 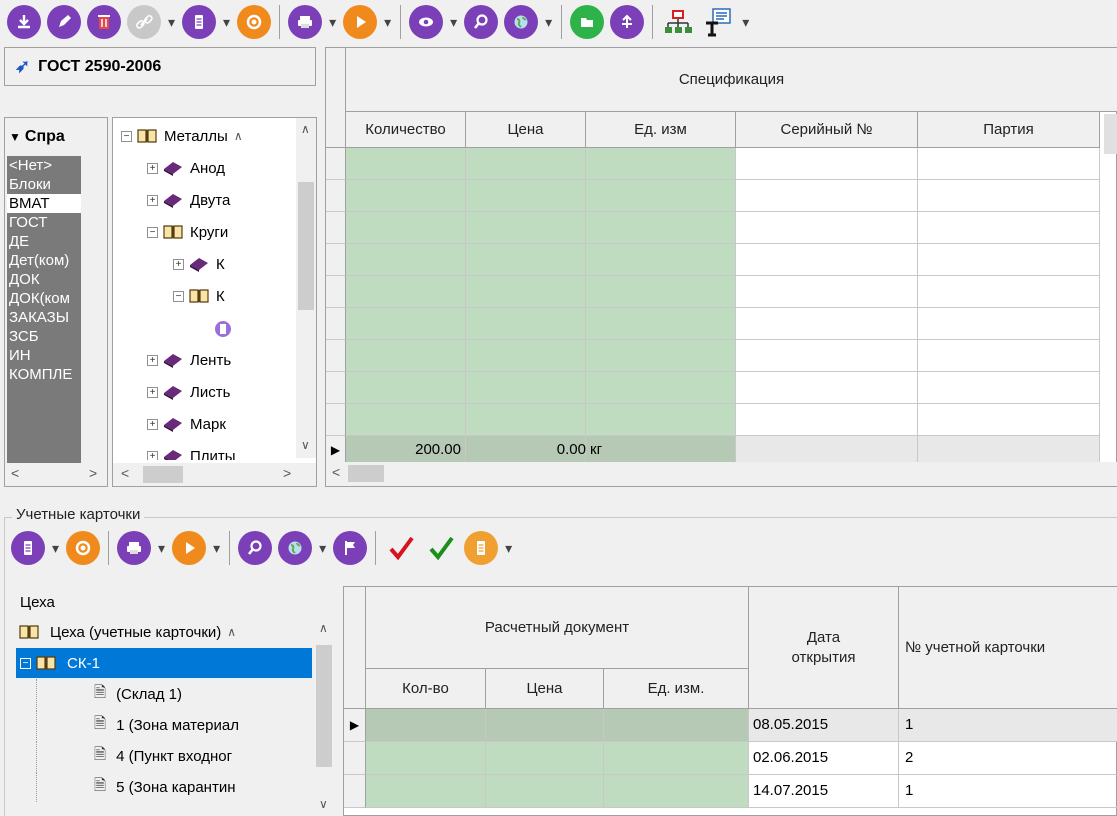 What do you see at coordinates (824, 758) in the screenshot?
I see `open-date-cell: 02.06.2015` at bounding box center [824, 758].